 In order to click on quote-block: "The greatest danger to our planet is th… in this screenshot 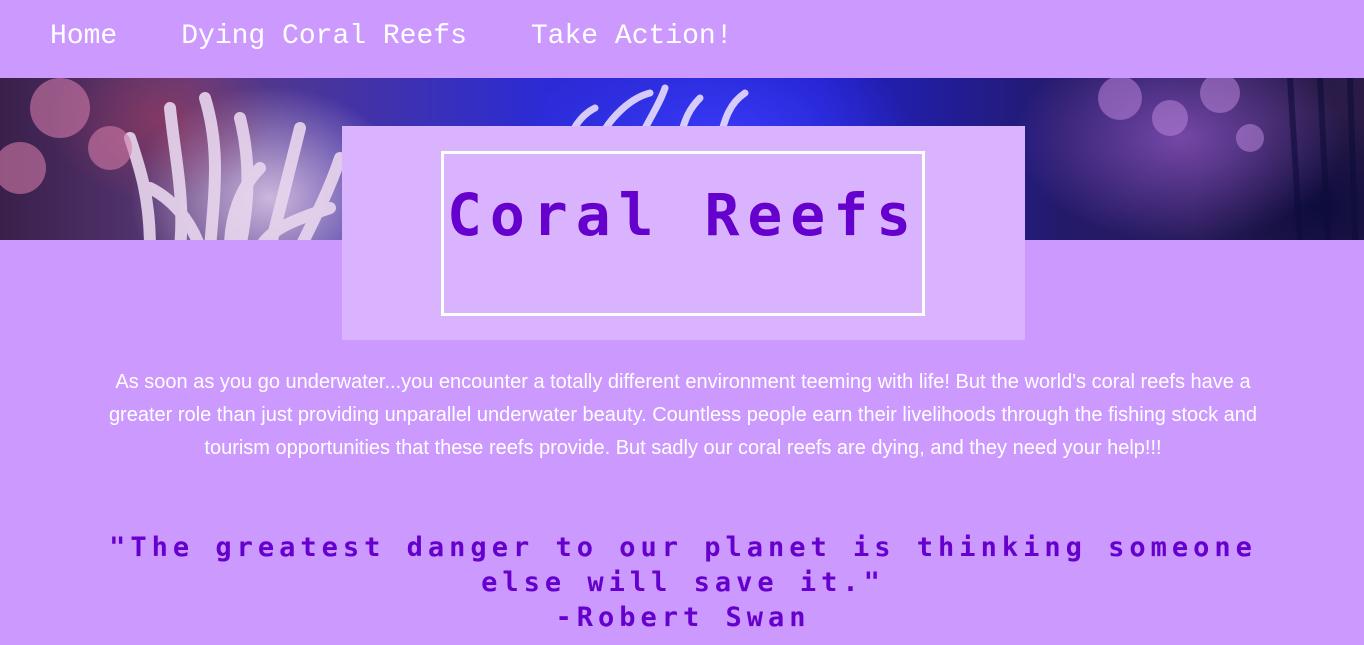, I will do `click(683, 582)`.